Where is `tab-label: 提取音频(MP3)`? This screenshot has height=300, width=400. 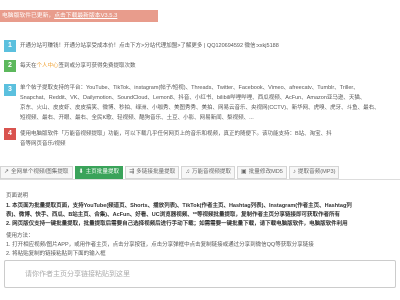 tab-label: 提取音频(MP3) is located at coordinates (316, 172).